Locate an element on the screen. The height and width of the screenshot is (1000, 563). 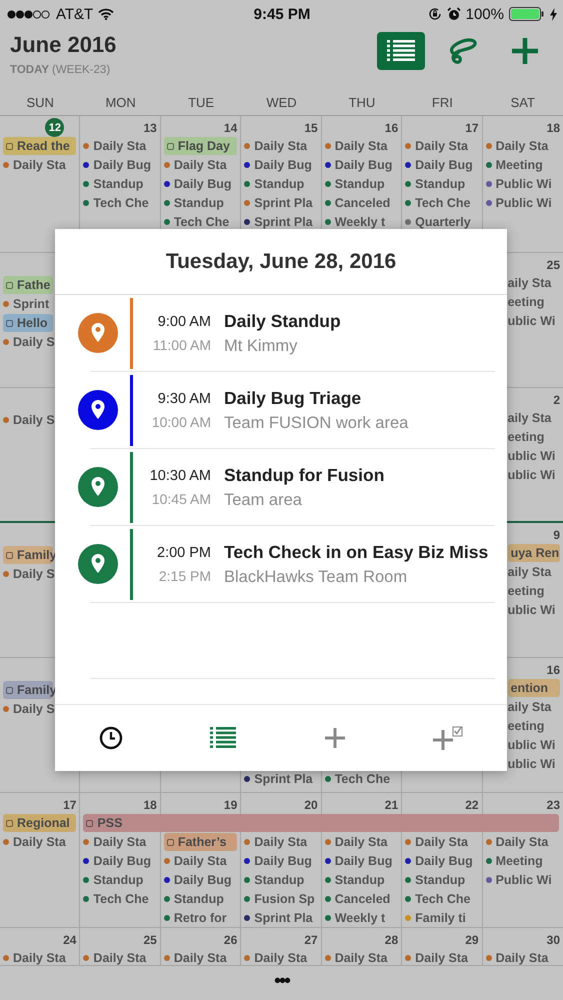
day-number: 28 is located at coordinates (391, 939).